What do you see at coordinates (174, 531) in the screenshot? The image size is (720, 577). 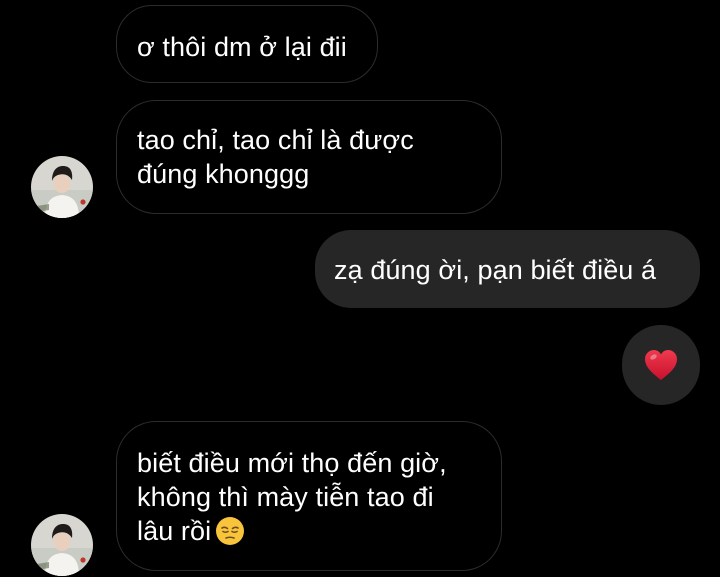 I see `message-text: lâu rồi` at bounding box center [174, 531].